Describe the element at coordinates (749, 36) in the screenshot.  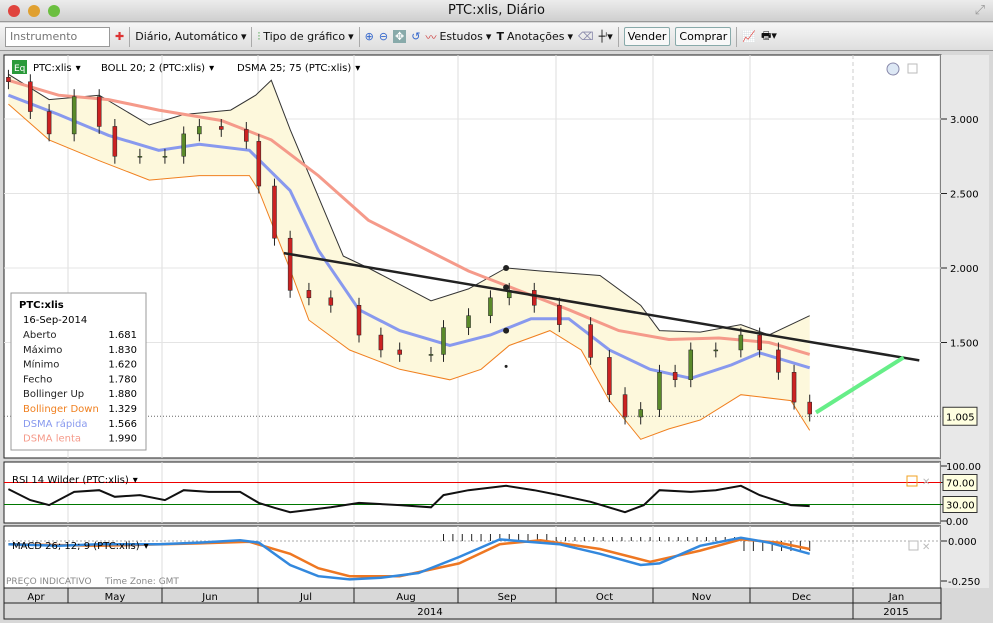
I see `chart-settings-icon: 📈` at that location.